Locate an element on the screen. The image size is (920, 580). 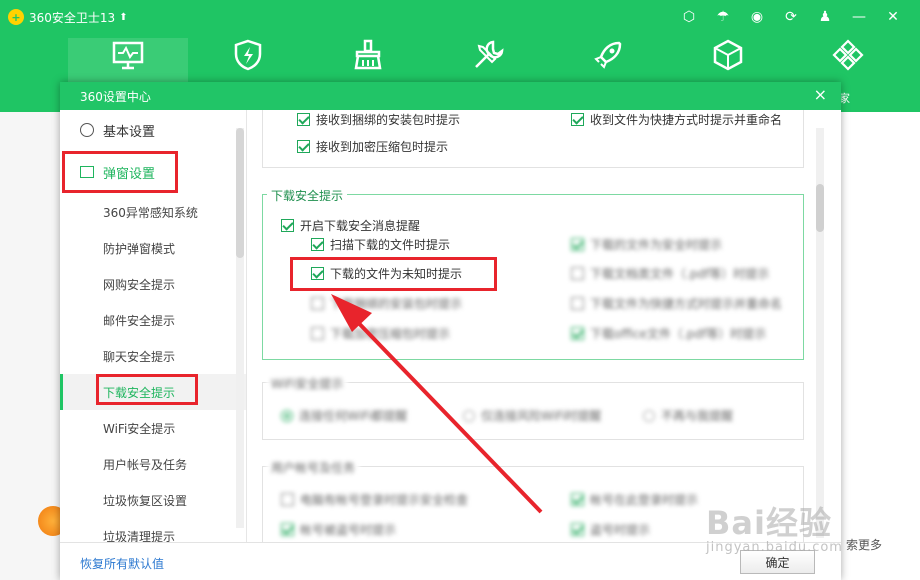
app-title: 360安全卫士13 is located at coordinates (72, 17).